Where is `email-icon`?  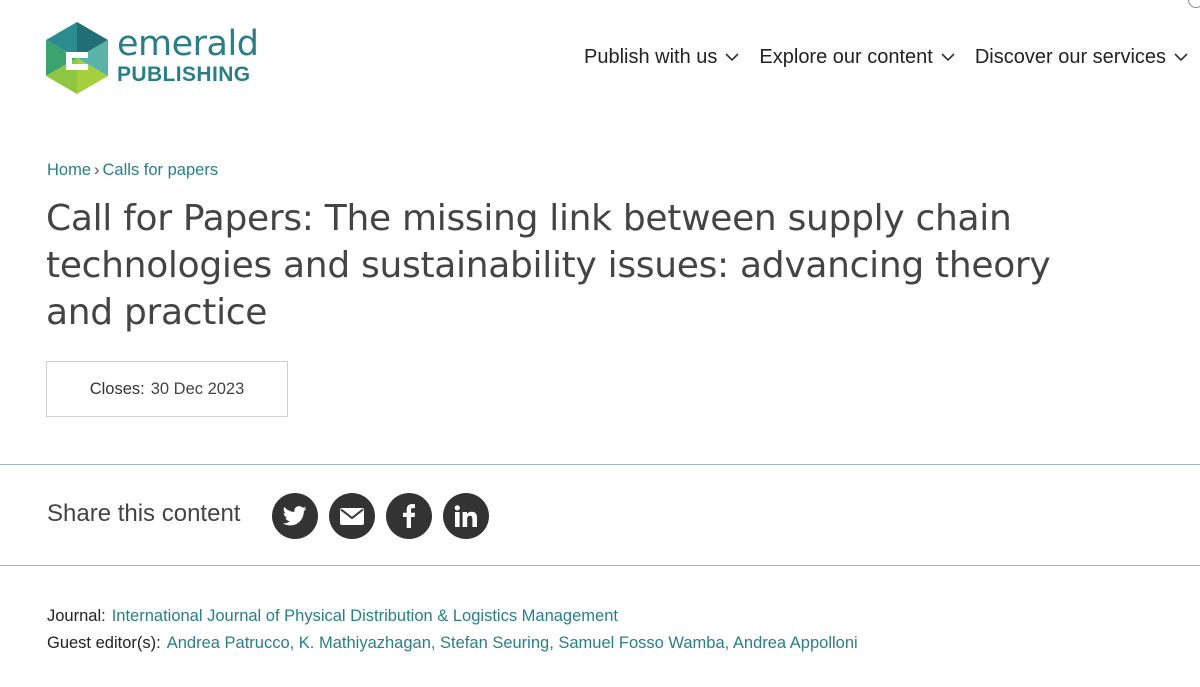
email-icon is located at coordinates (352, 516).